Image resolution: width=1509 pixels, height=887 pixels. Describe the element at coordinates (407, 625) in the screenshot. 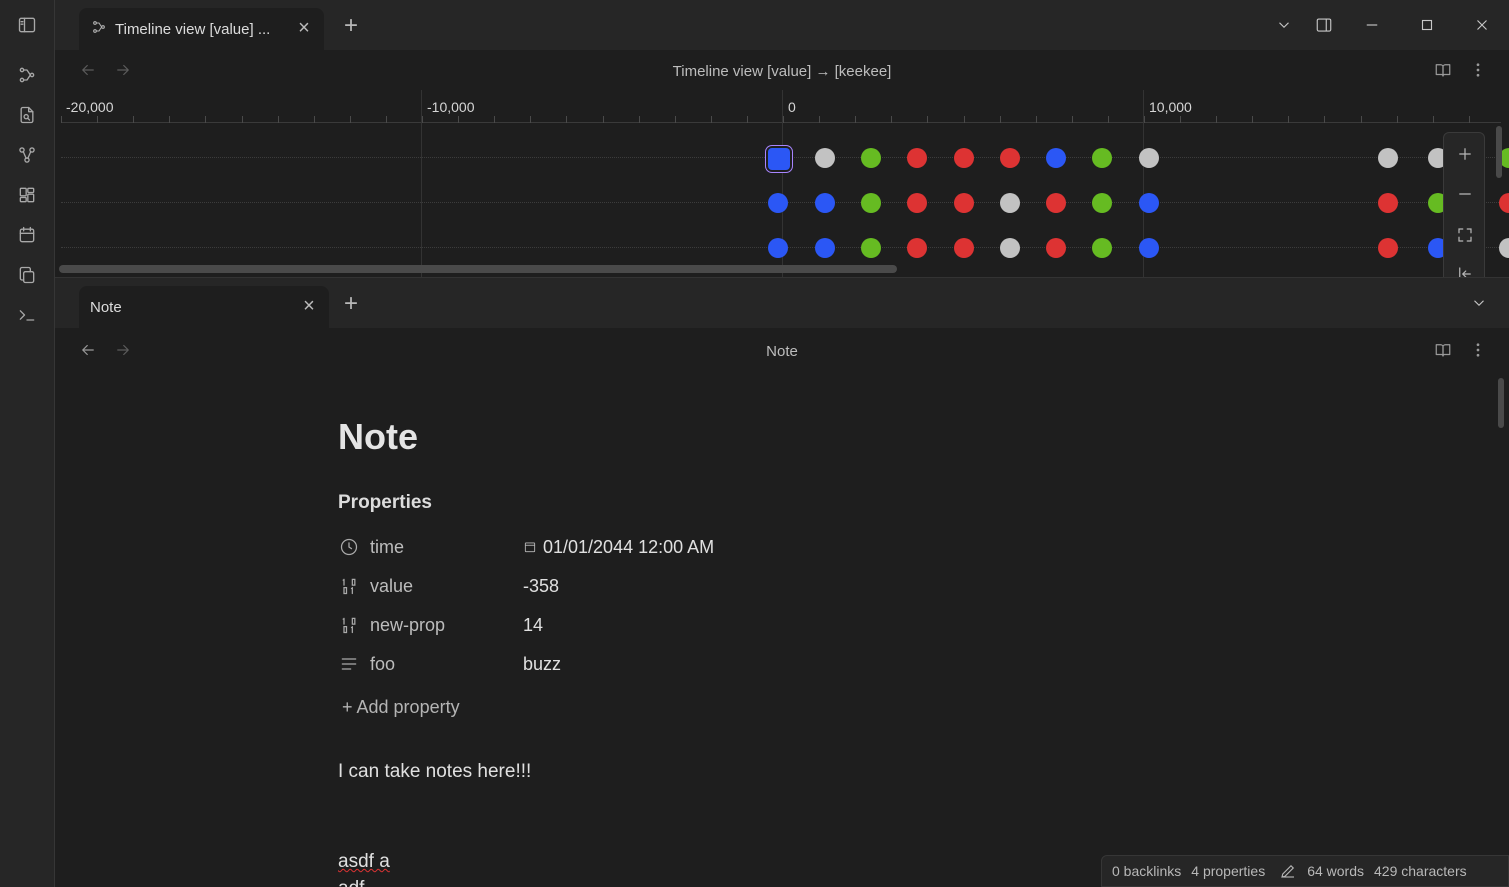

I see `property-name: new-prop` at that location.